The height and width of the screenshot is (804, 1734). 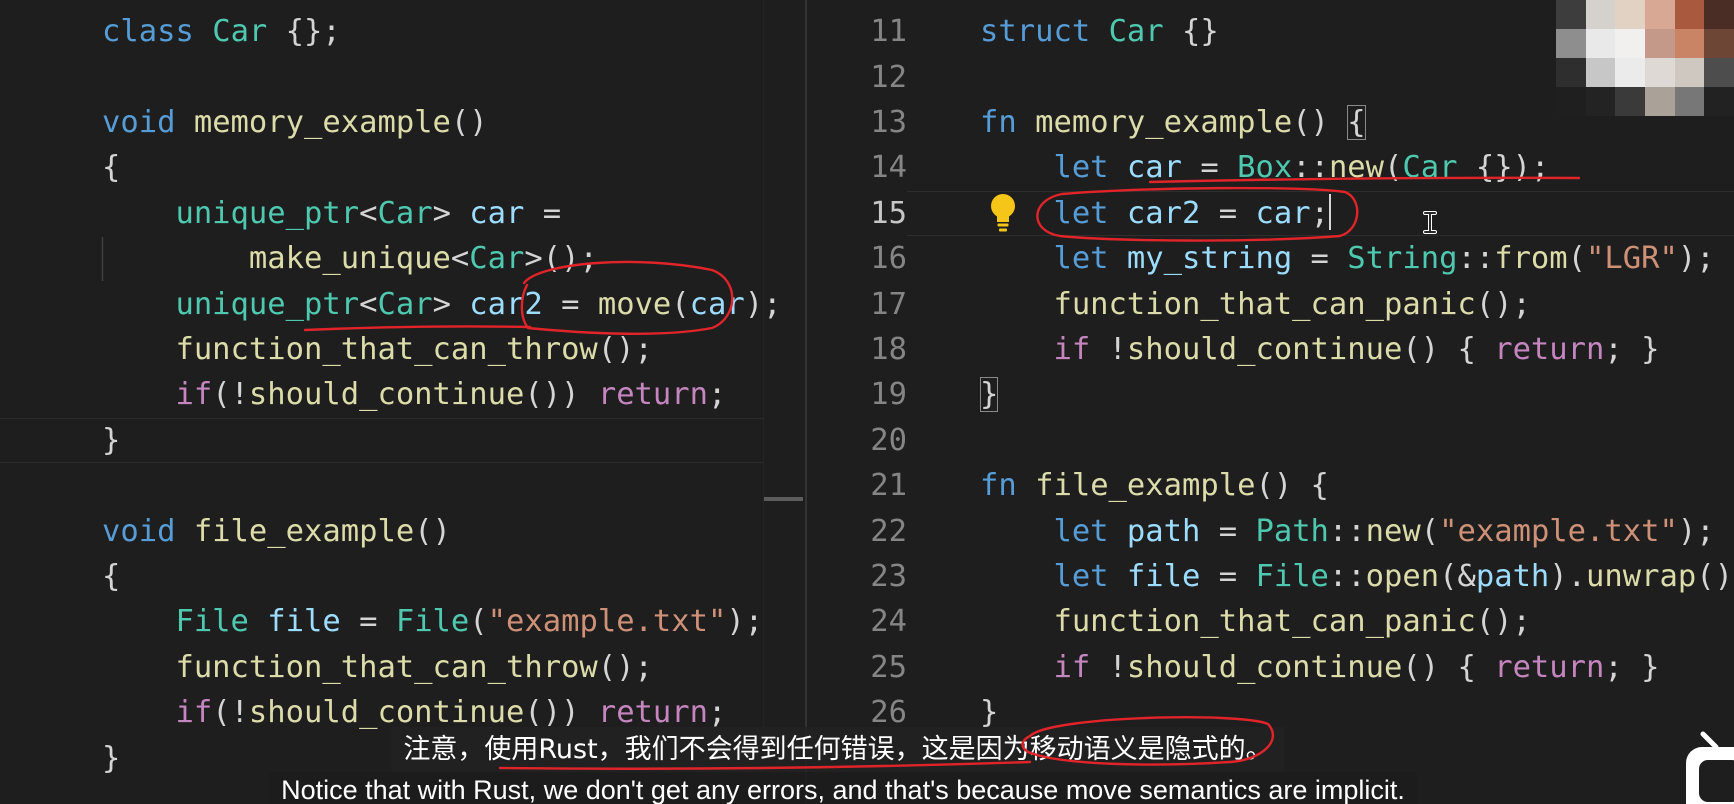 What do you see at coordinates (381, 440) in the screenshot?
I see `code-line: }` at bounding box center [381, 440].